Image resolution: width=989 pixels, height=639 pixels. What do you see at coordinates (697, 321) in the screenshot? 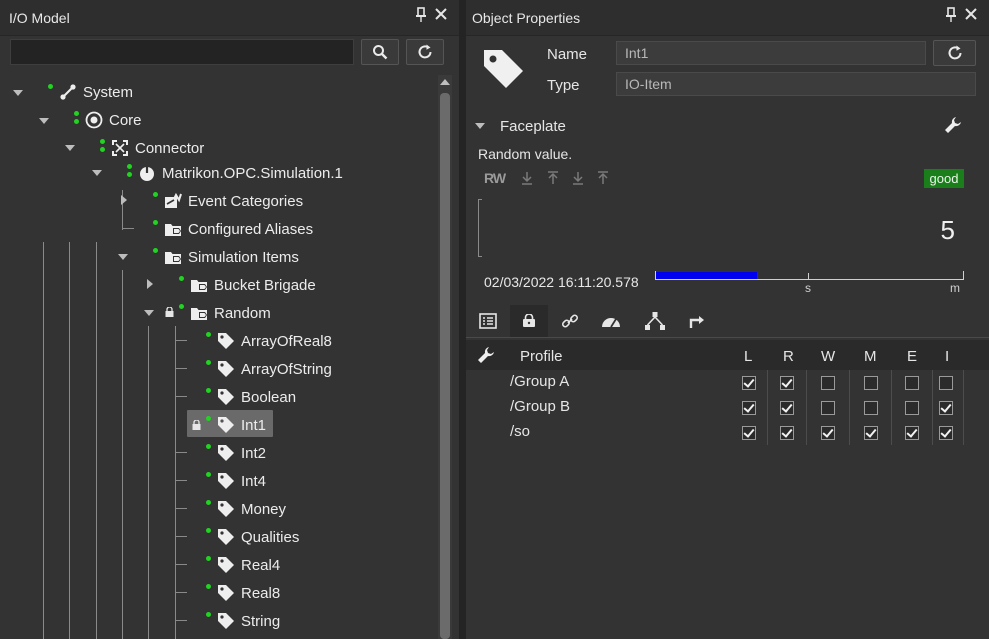
I see `tab-redirect` at bounding box center [697, 321].